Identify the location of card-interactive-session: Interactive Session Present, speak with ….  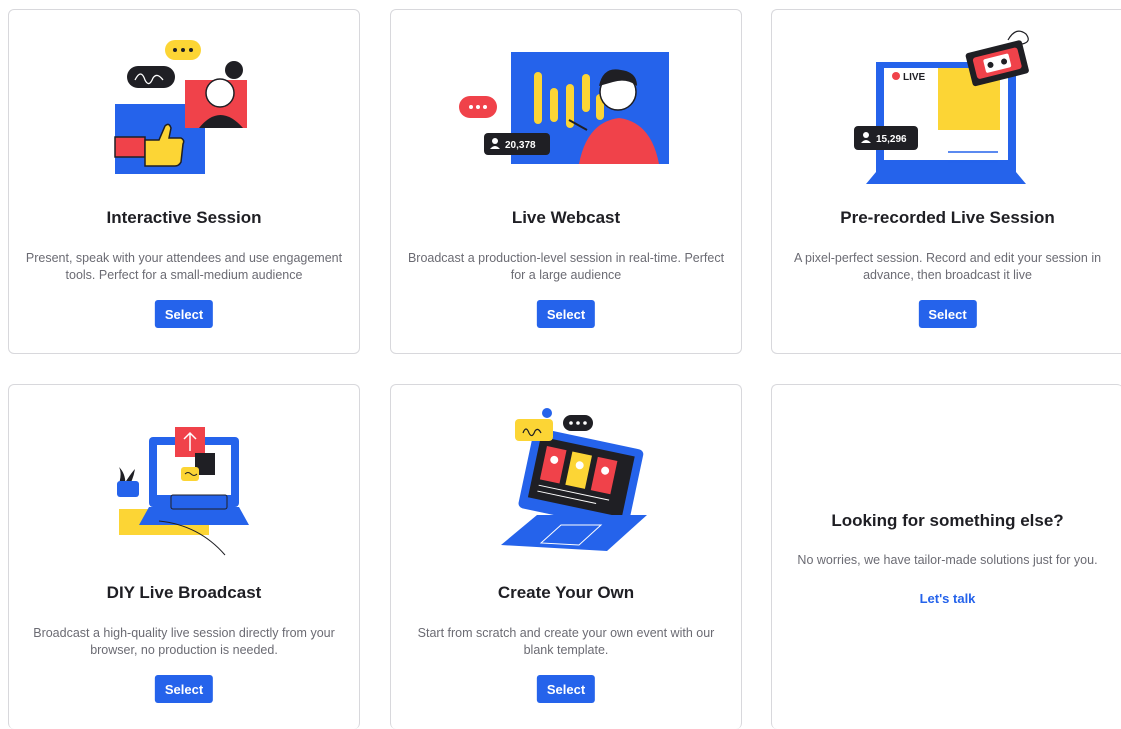
(184, 181).